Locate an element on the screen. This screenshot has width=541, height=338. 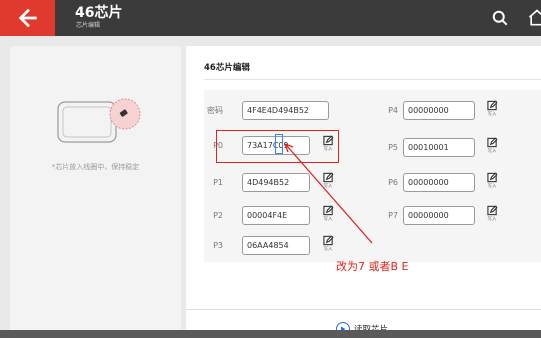
p4-field: 00000000 is located at coordinates (439, 110).